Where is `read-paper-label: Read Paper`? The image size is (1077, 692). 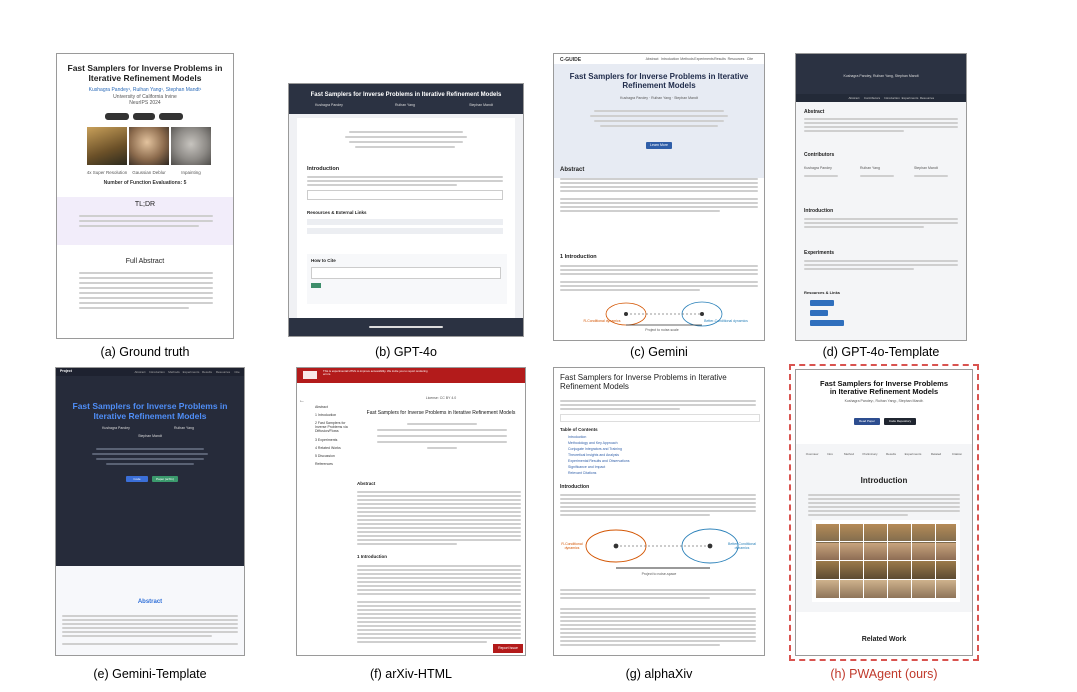
read-paper-label: Read Paper is located at coordinates (866, 421).